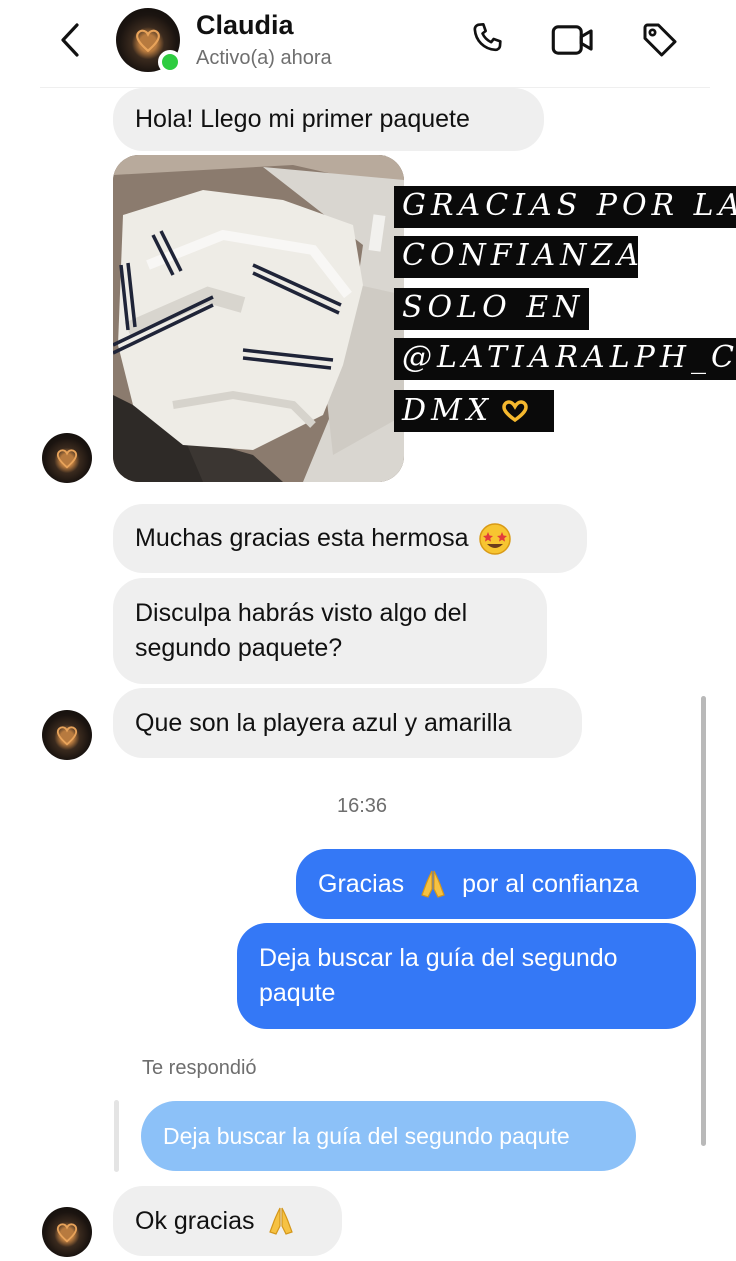 This screenshot has width=736, height=1261. Describe the element at coordinates (515, 411) in the screenshot. I see `heart-hands-emoji` at that location.